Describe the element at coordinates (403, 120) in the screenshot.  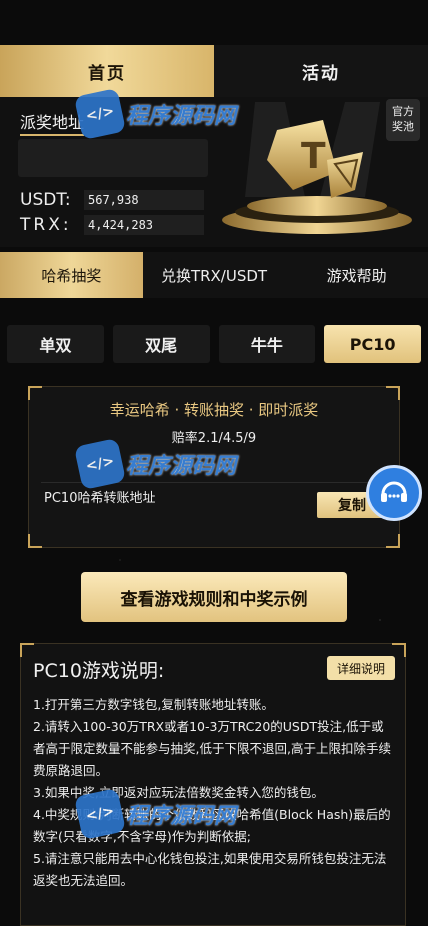
I see `official-pool-badge: 官方 奖池` at that location.